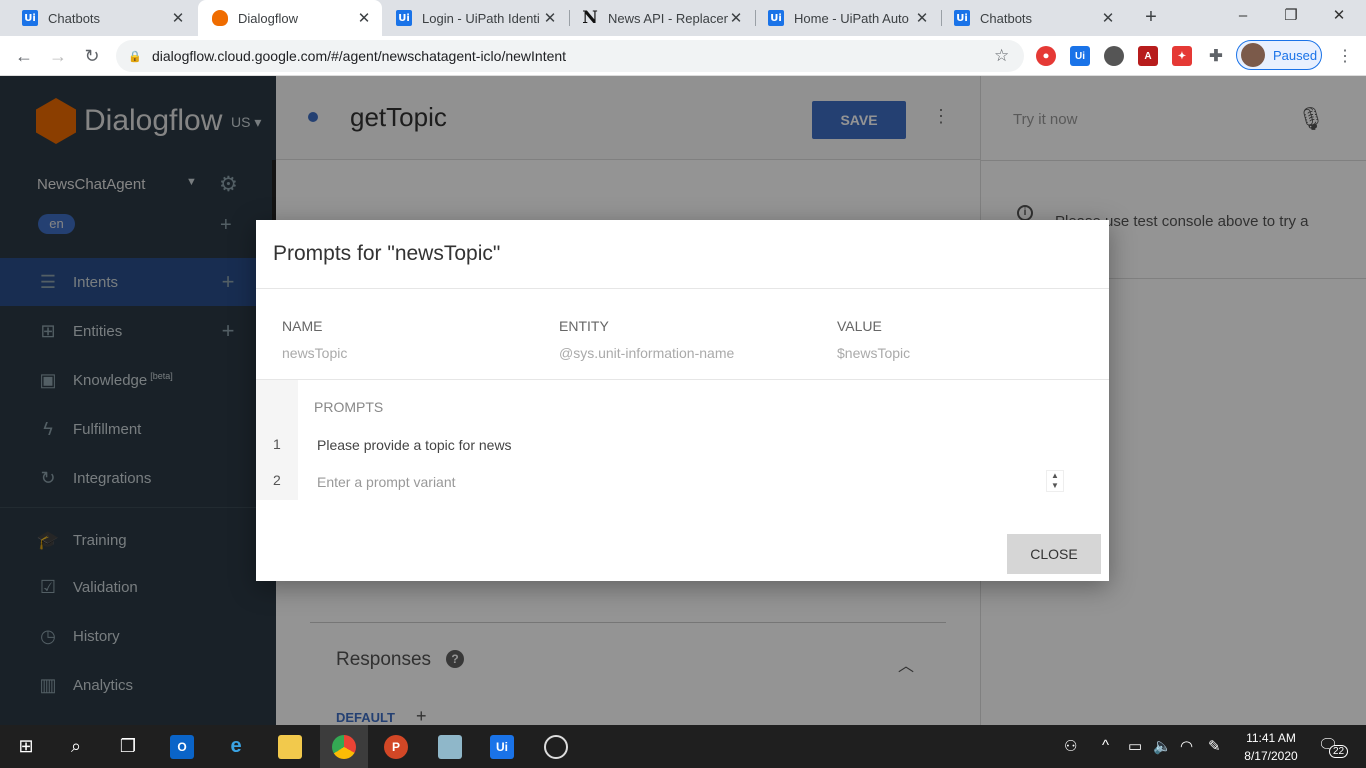 Image resolution: width=1366 pixels, height=768 pixels. Describe the element at coordinates (1216, 56) in the screenshot. I see `puzzle-icon: ✚` at that location.